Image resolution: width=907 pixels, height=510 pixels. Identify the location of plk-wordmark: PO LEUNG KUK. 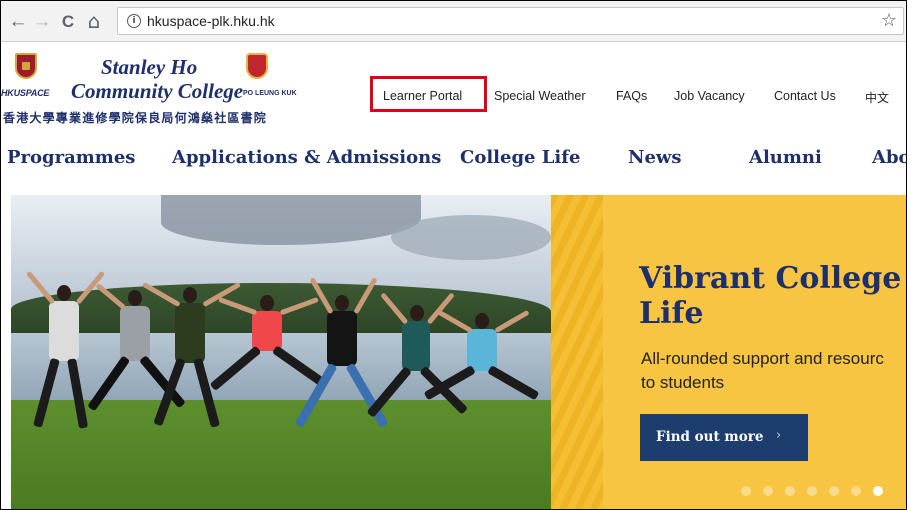
(270, 93).